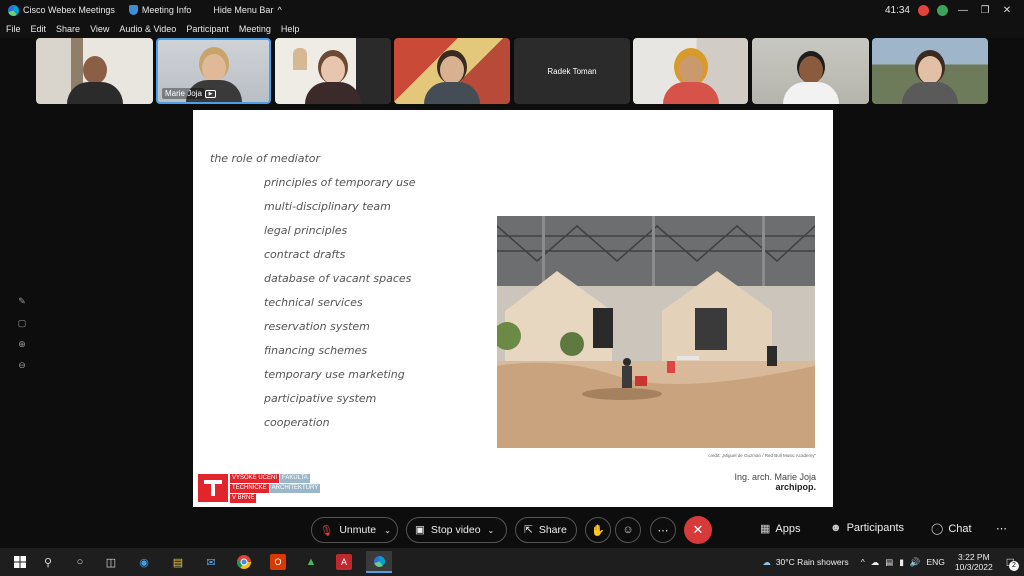 This screenshot has height=576, width=1024. Describe the element at coordinates (13, 29) in the screenshot. I see `menu-file: File` at that location.